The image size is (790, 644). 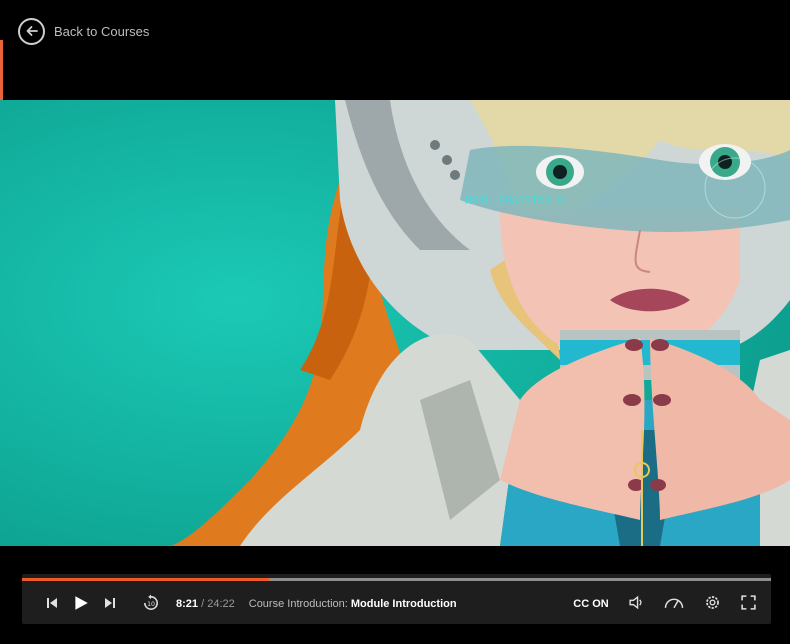 I want to click on play-icon, so click(x=81, y=604).